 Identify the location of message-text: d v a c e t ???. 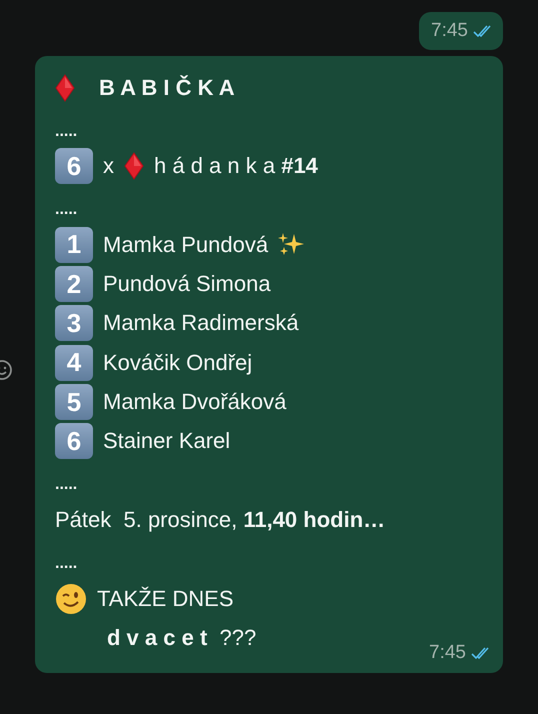
(181, 637).